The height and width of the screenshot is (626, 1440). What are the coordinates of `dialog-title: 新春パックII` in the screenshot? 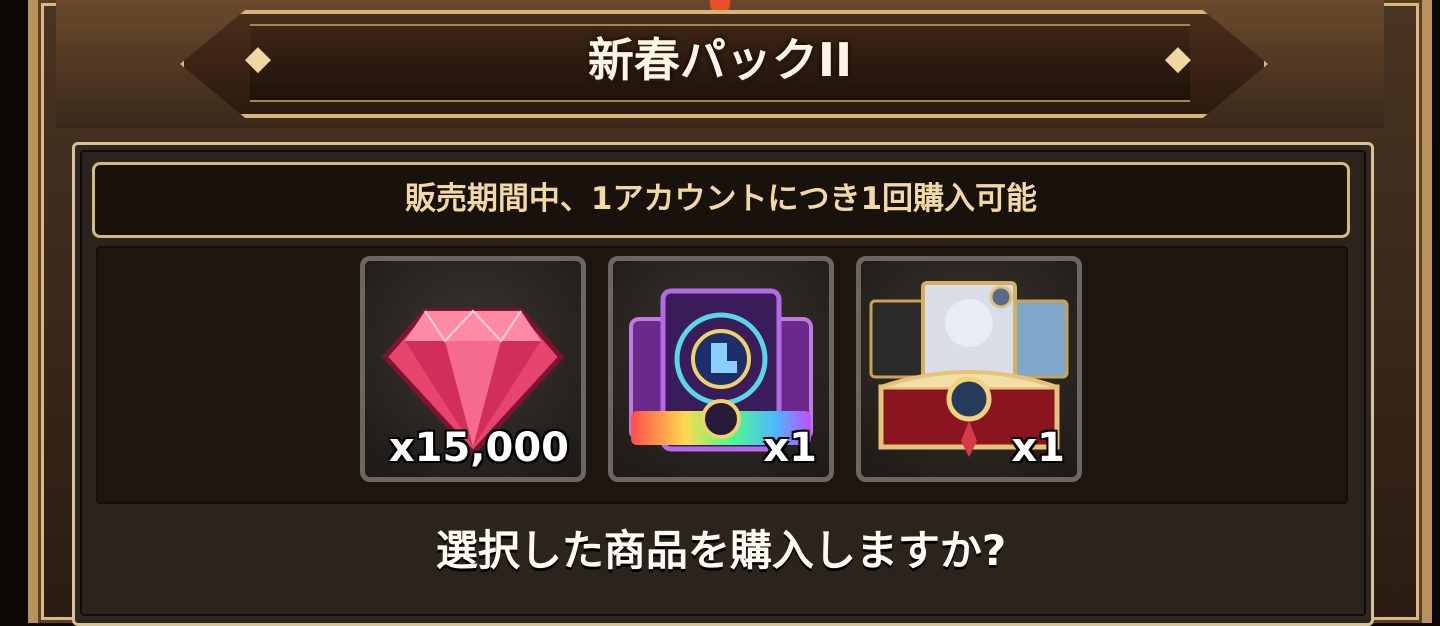 It's located at (720, 60).